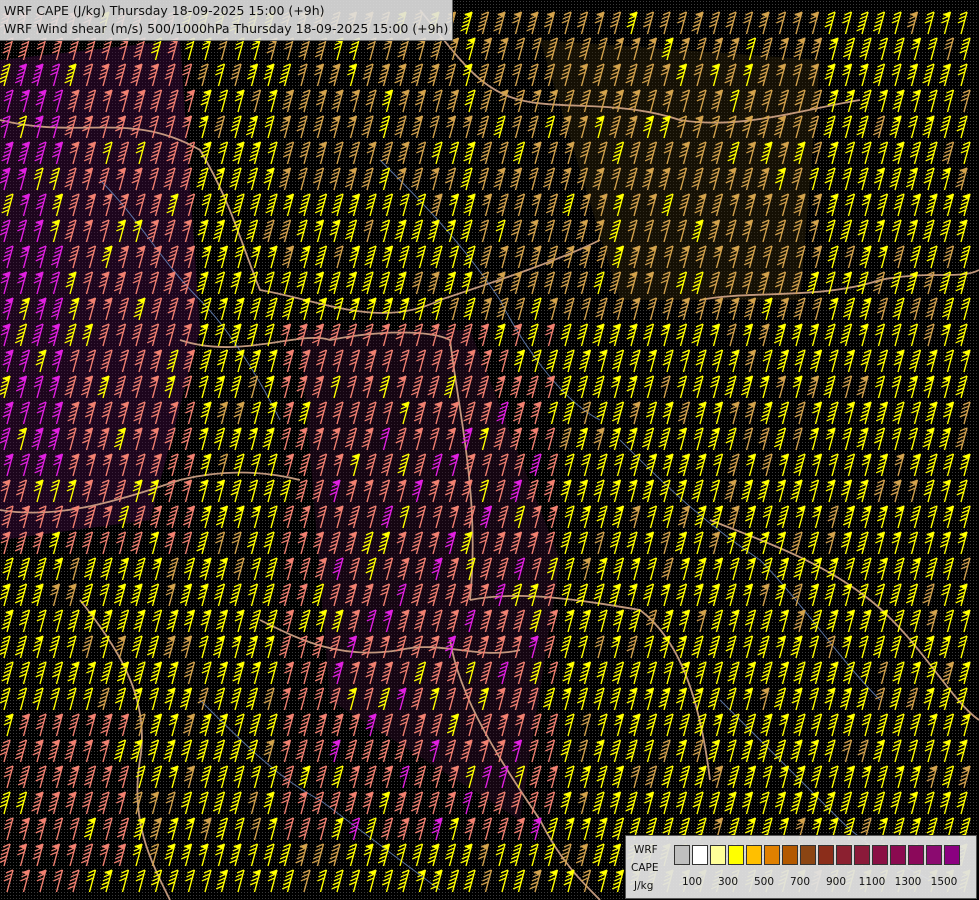 The image size is (979, 900). Describe the element at coordinates (800, 882) in the screenshot. I see `legend-tick: 700` at that location.